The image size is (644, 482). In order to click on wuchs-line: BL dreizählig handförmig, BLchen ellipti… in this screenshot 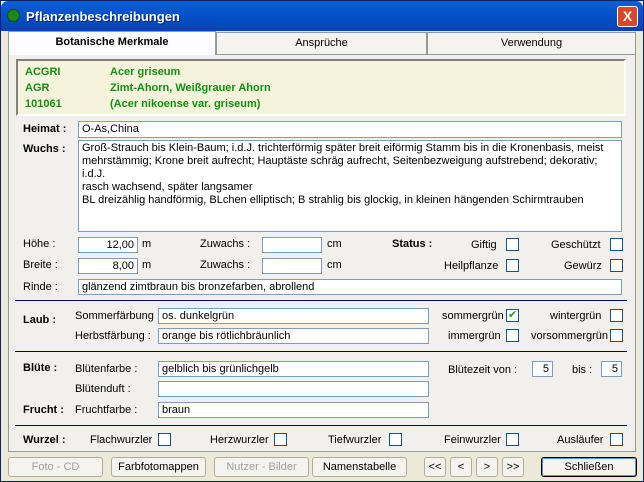, I will do `click(333, 200)`.